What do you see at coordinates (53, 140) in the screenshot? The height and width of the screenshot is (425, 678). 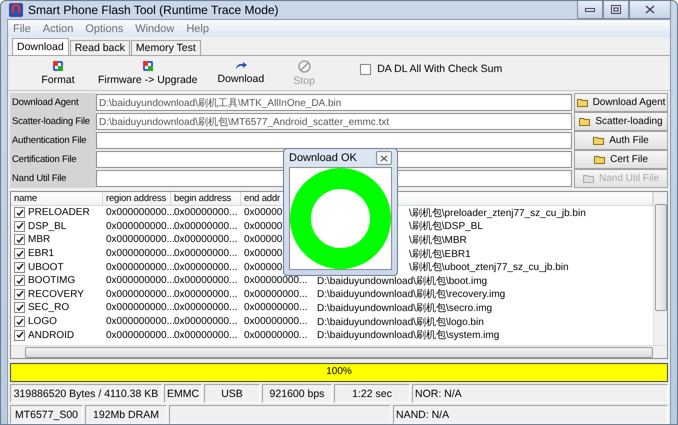 I see `field-label: Authentication File` at bounding box center [53, 140].